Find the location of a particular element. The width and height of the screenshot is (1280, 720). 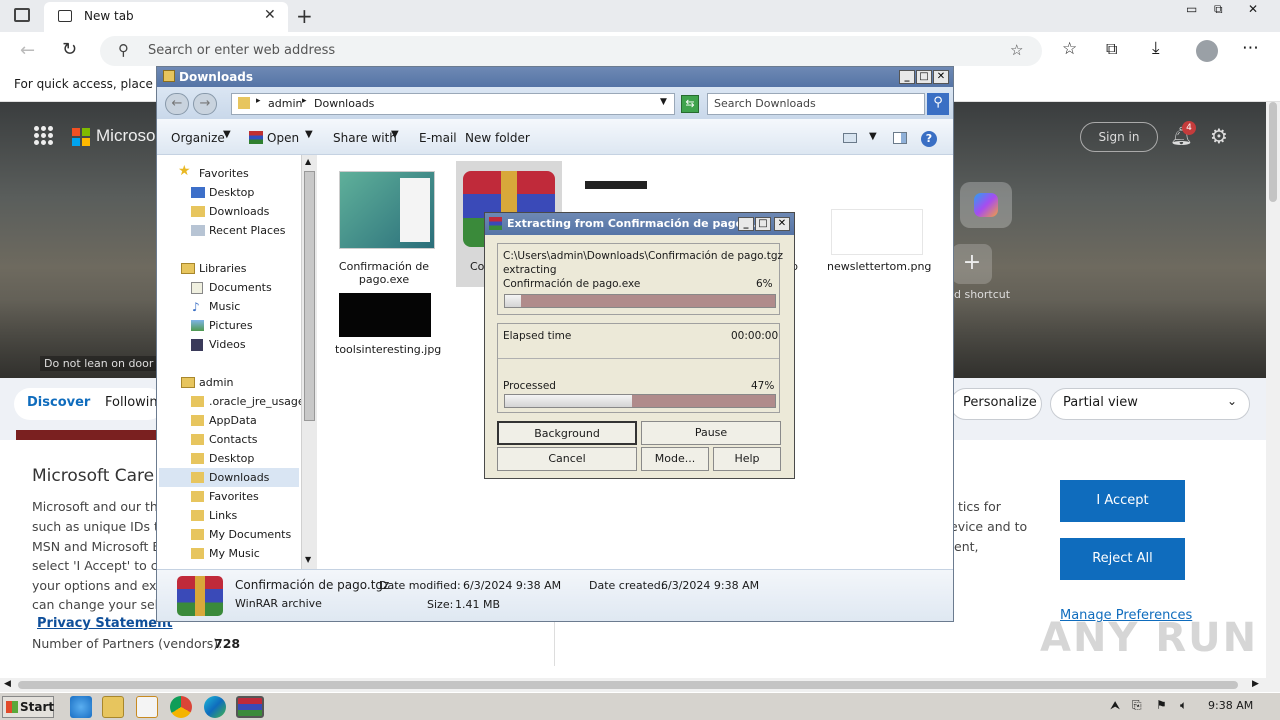

file-label: Confirmación de pago.exe is located at coordinates (384, 273).